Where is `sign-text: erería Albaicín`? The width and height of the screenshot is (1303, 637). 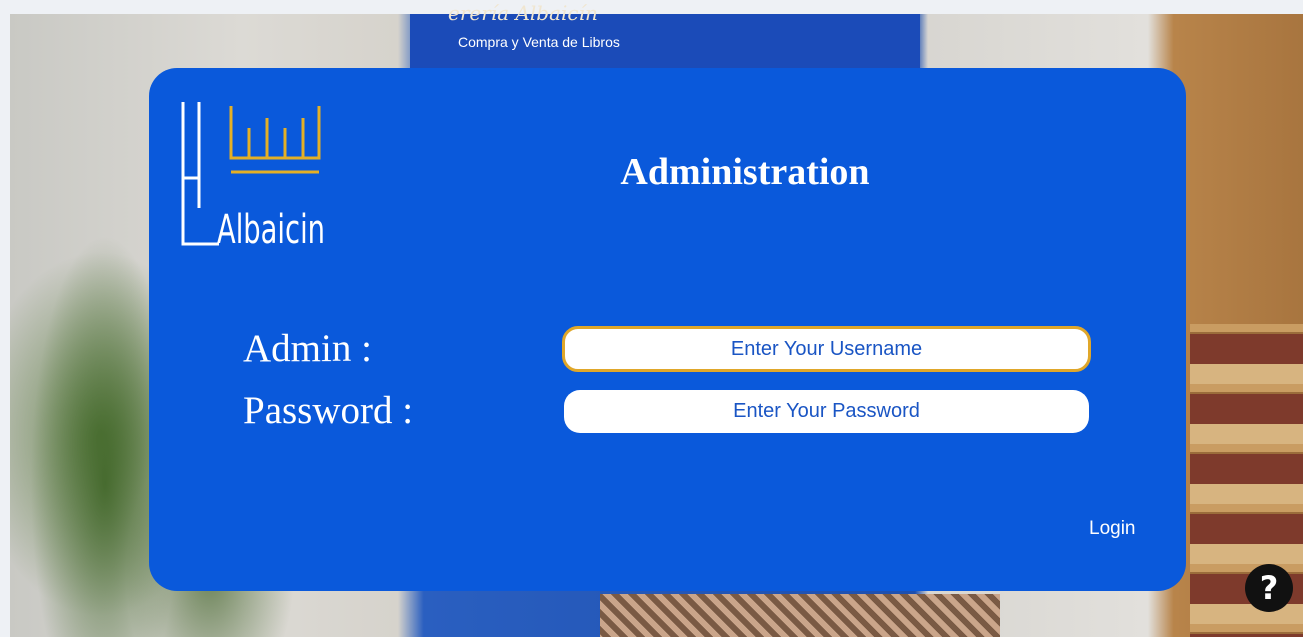 sign-text: erería Albaicín is located at coordinates (523, 13).